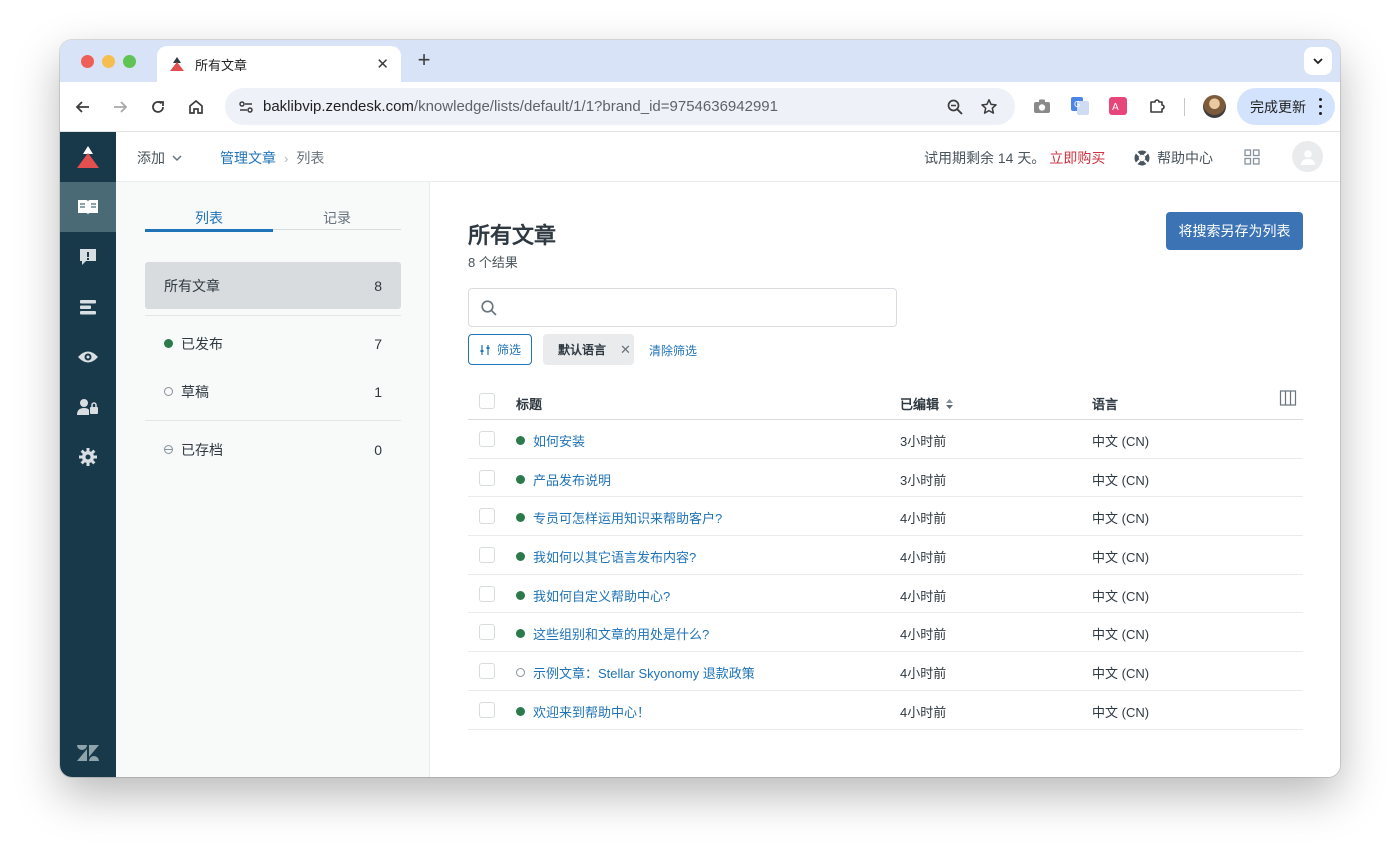 Image resolution: width=1400 pixels, height=856 pixels. Describe the element at coordinates (246, 107) in the screenshot. I see `site-info-icon` at that location.